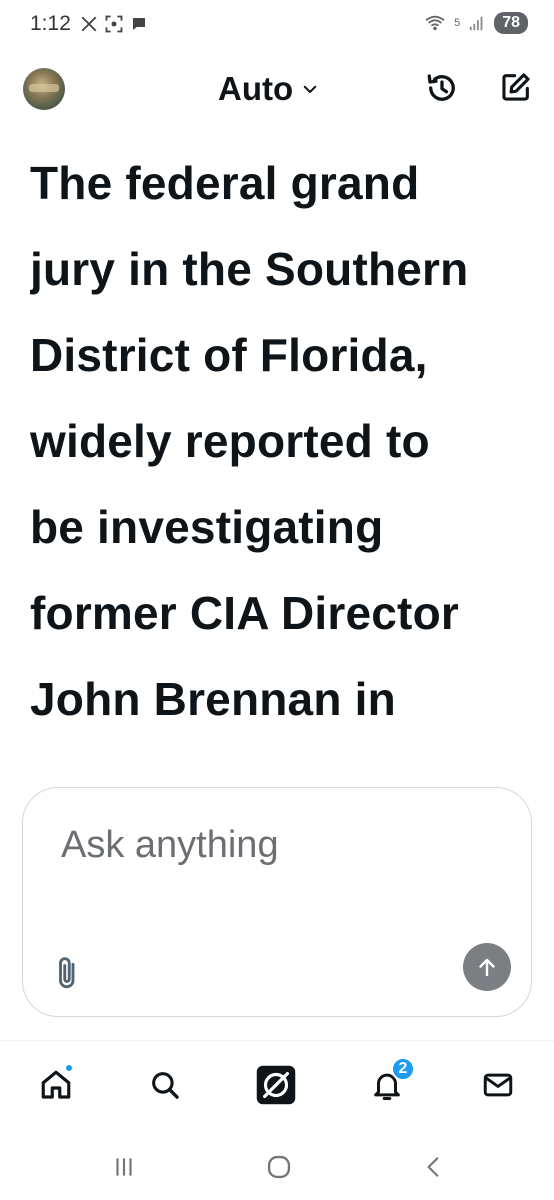  I want to click on recents-icon, so click(124, 1167).